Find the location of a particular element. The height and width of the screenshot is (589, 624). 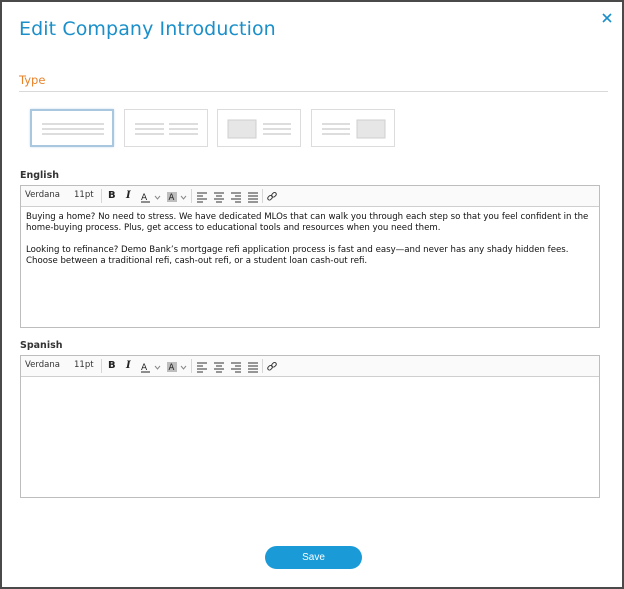

layout-option-image-left-text-right is located at coordinates (259, 128).